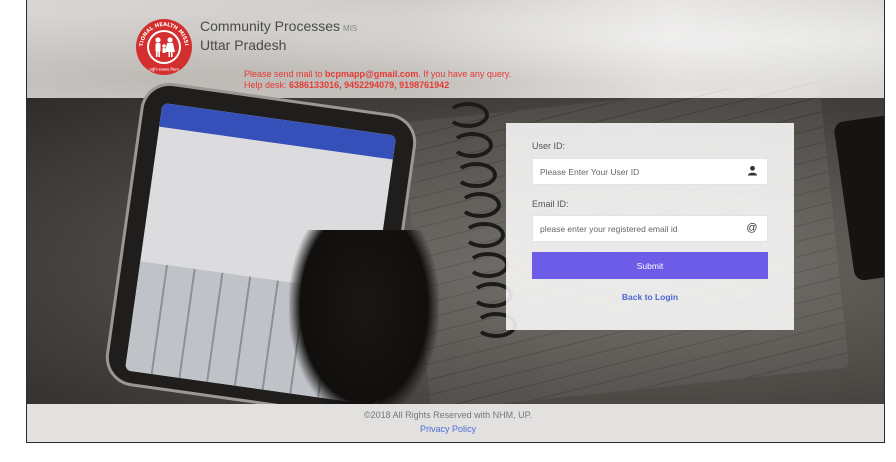 This screenshot has width=896, height=462. I want to click on submit-button: Submit, so click(650, 265).